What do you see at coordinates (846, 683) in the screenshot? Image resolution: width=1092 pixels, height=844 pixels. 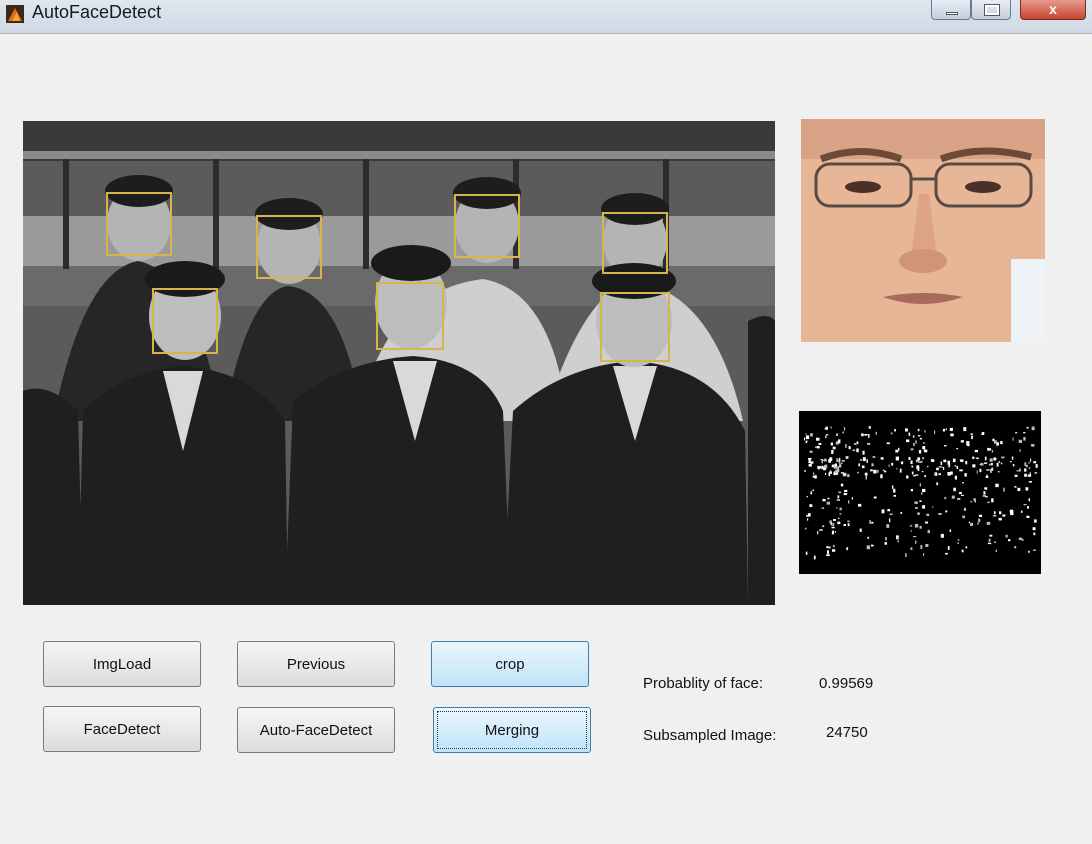 I see `probability-value: 0.99569` at bounding box center [846, 683].